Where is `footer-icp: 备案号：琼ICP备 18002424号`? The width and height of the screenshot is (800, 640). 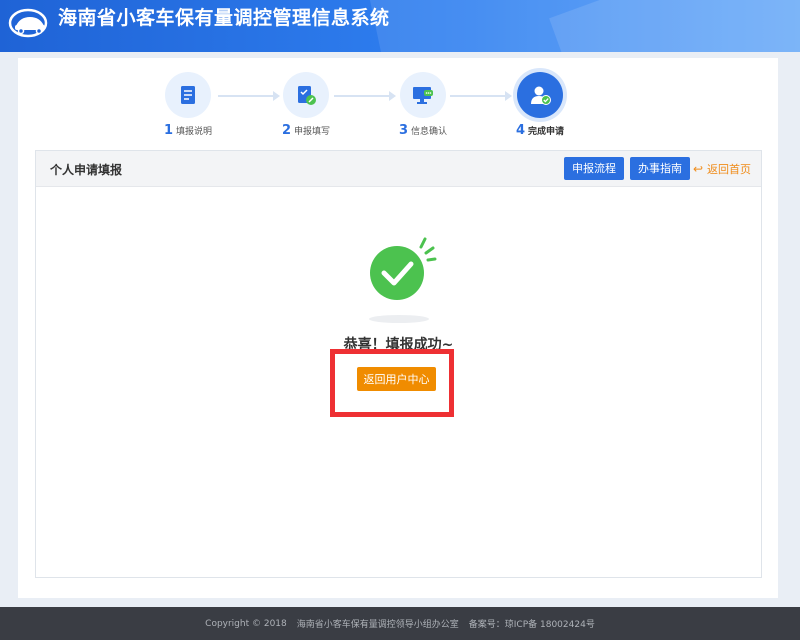
footer-icp: 备案号：琼ICP备 18002424号 is located at coordinates (531, 625).